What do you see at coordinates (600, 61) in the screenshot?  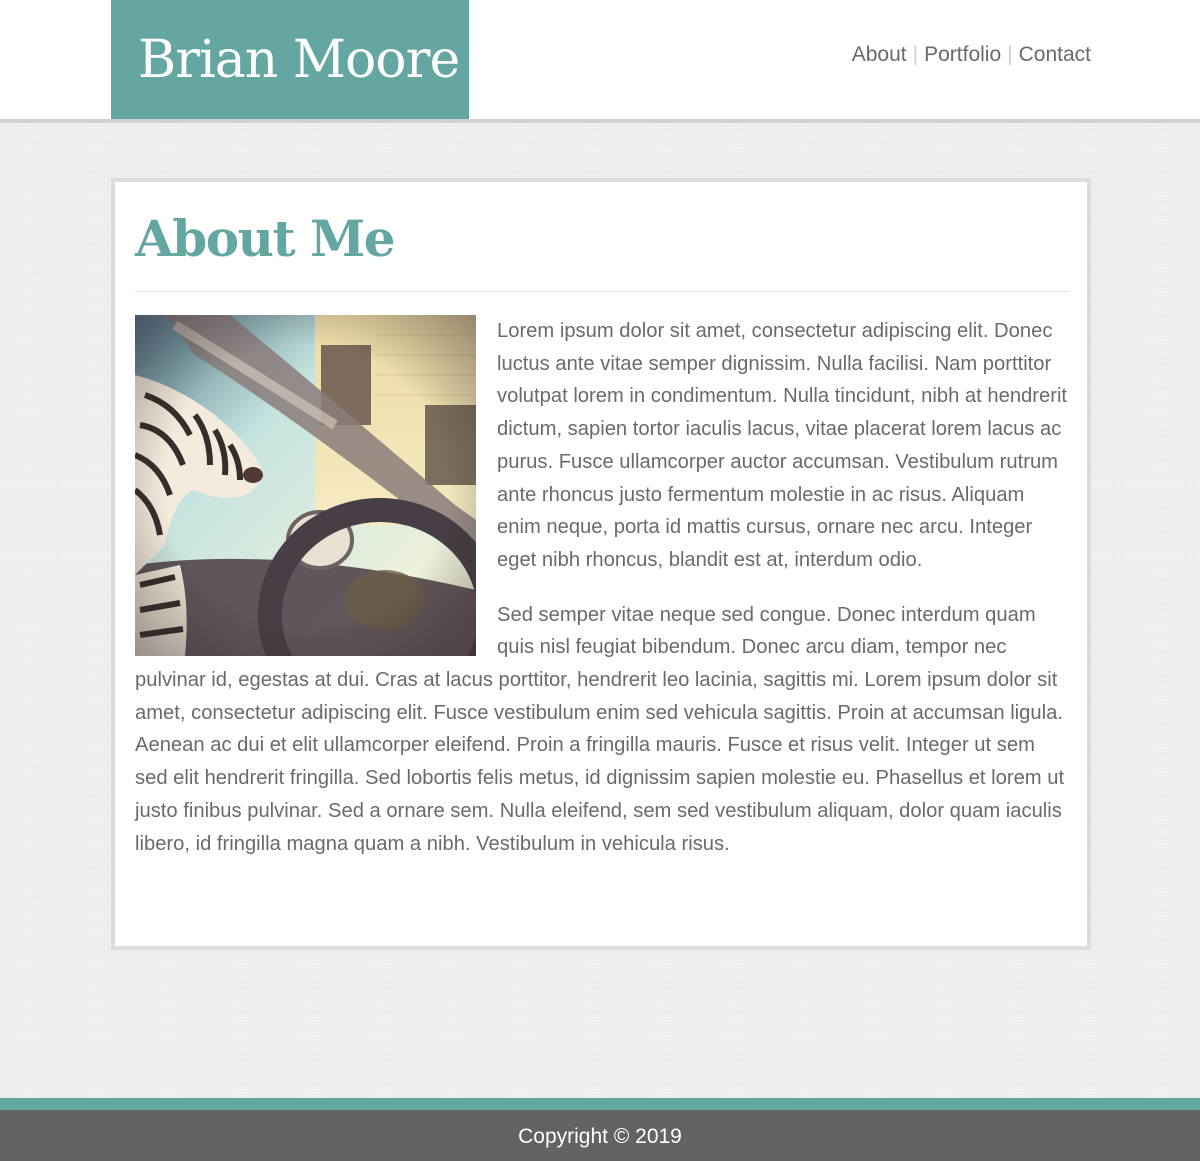 I see `site-header: Brian Moore About | Portfolio | Contact` at bounding box center [600, 61].